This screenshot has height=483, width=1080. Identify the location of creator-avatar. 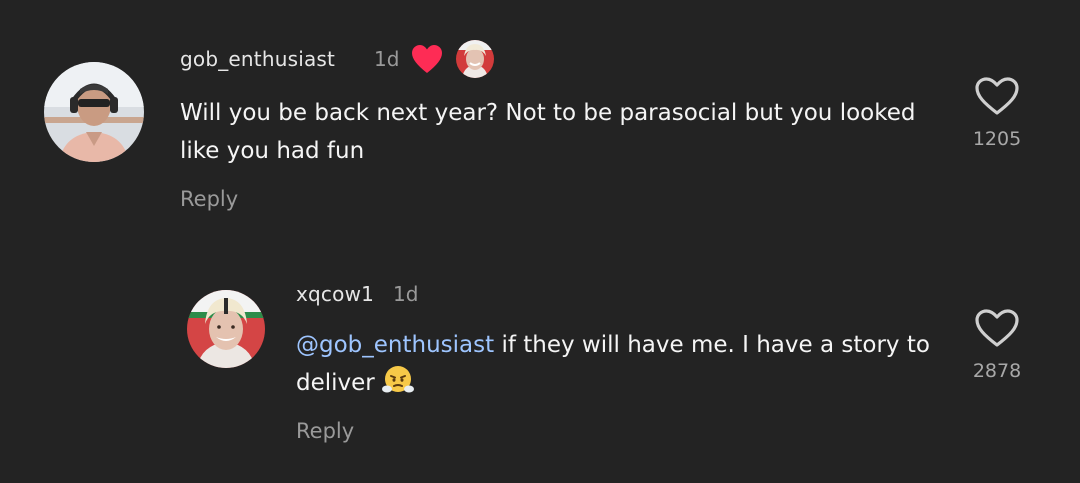
(475, 59).